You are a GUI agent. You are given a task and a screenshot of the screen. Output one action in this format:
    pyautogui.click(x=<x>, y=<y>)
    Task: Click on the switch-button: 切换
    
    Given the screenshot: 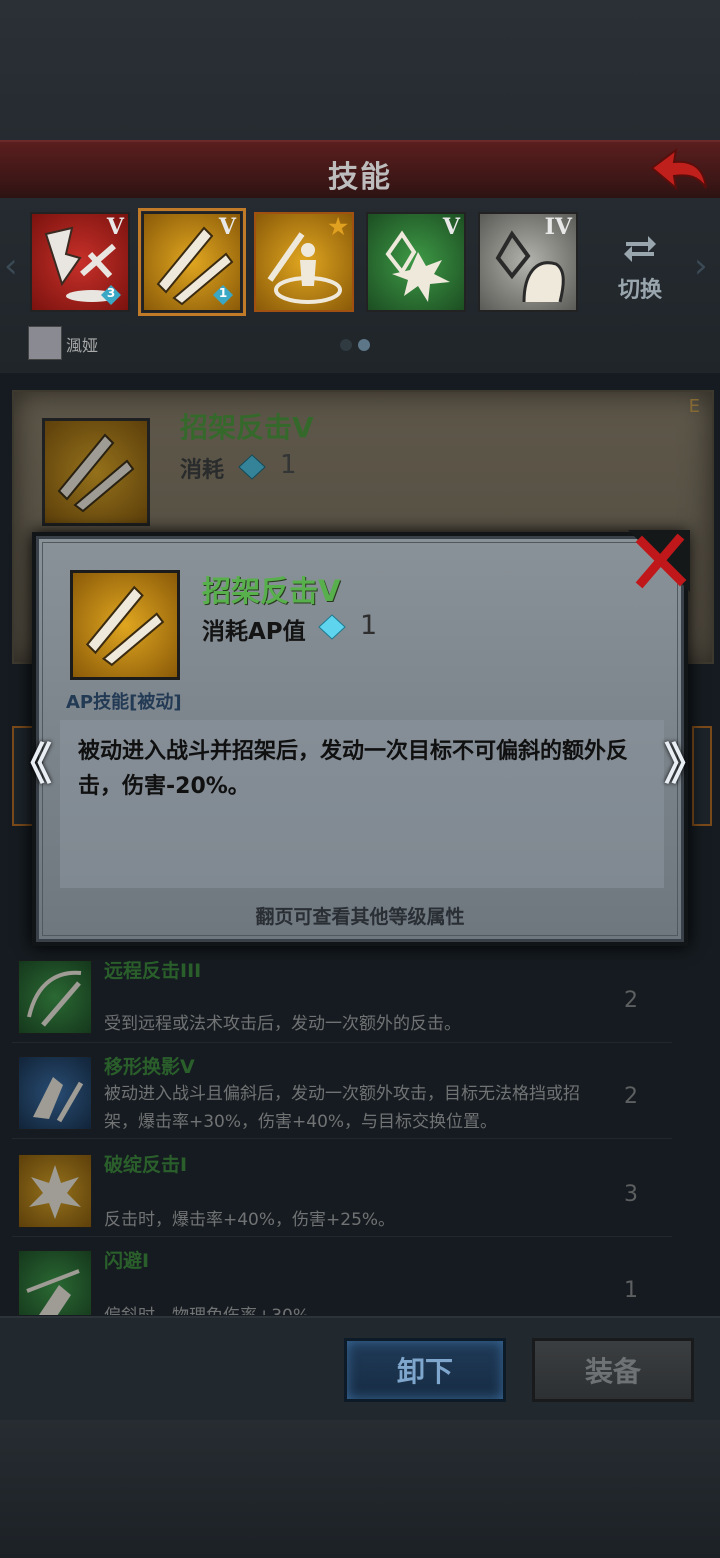 What is the action you would take?
    pyautogui.click(x=640, y=268)
    